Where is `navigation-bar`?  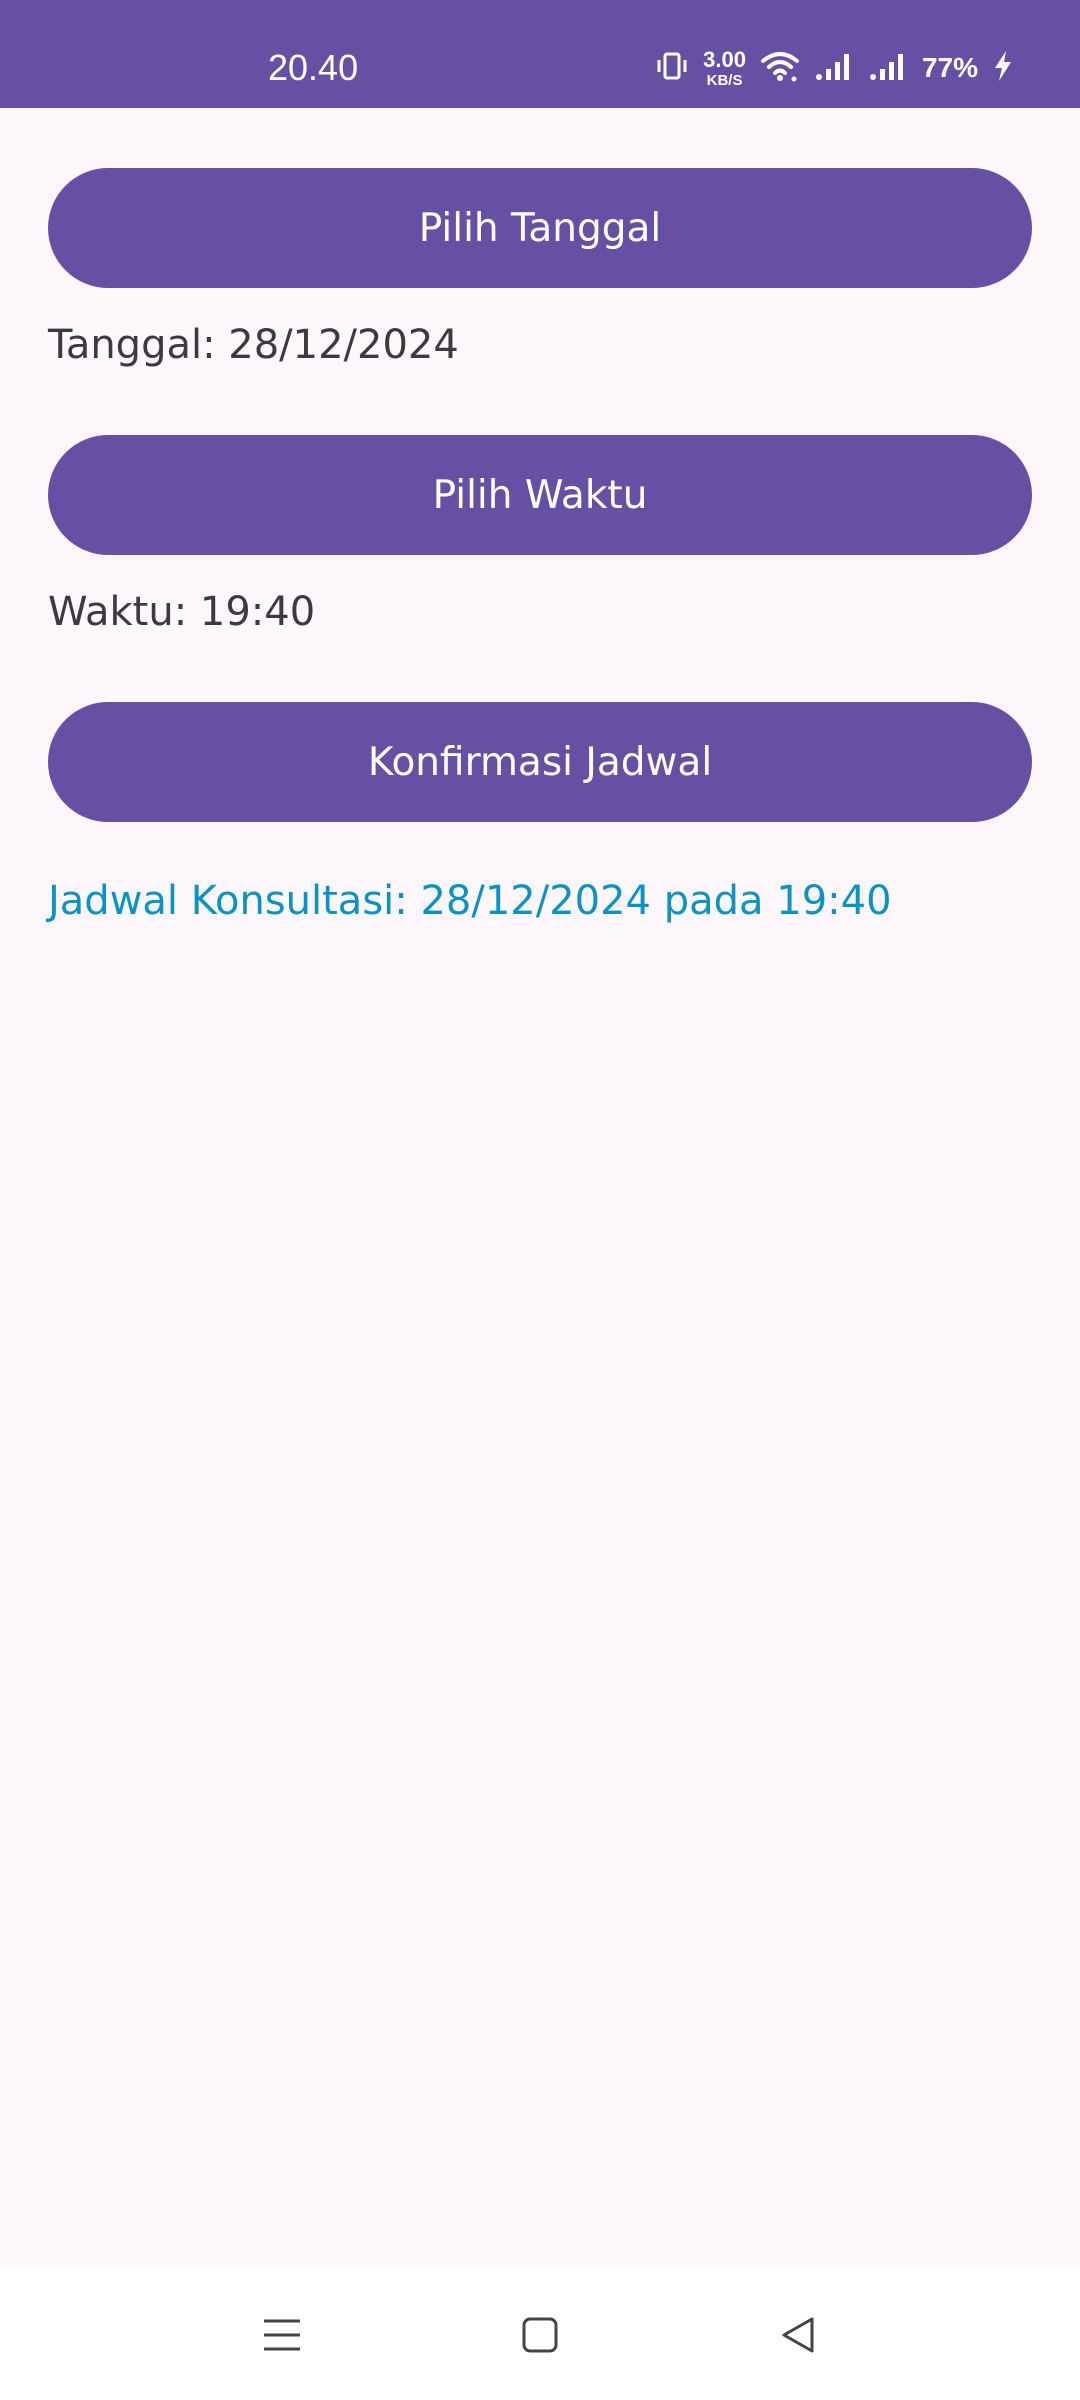 navigation-bar is located at coordinates (540, 2333).